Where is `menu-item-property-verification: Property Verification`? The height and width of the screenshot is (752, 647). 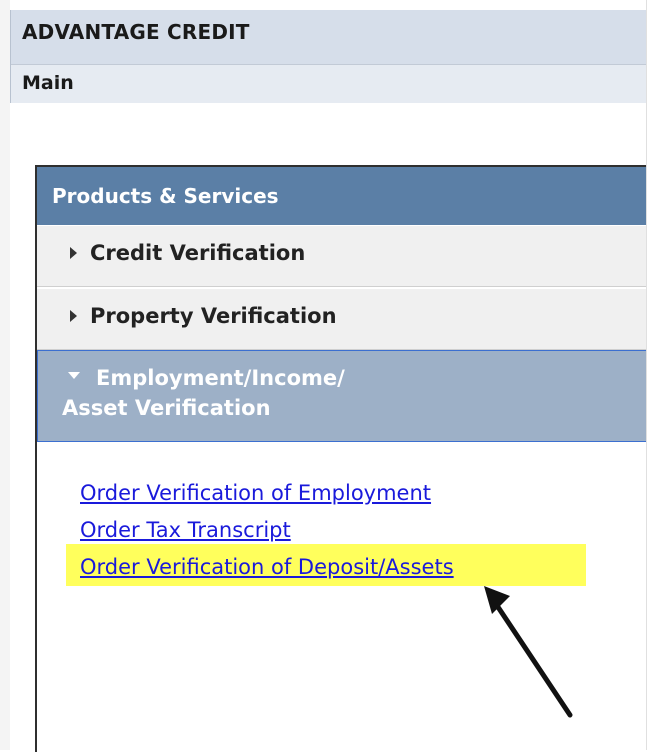 menu-item-property-verification: Property Verification is located at coordinates (342, 319).